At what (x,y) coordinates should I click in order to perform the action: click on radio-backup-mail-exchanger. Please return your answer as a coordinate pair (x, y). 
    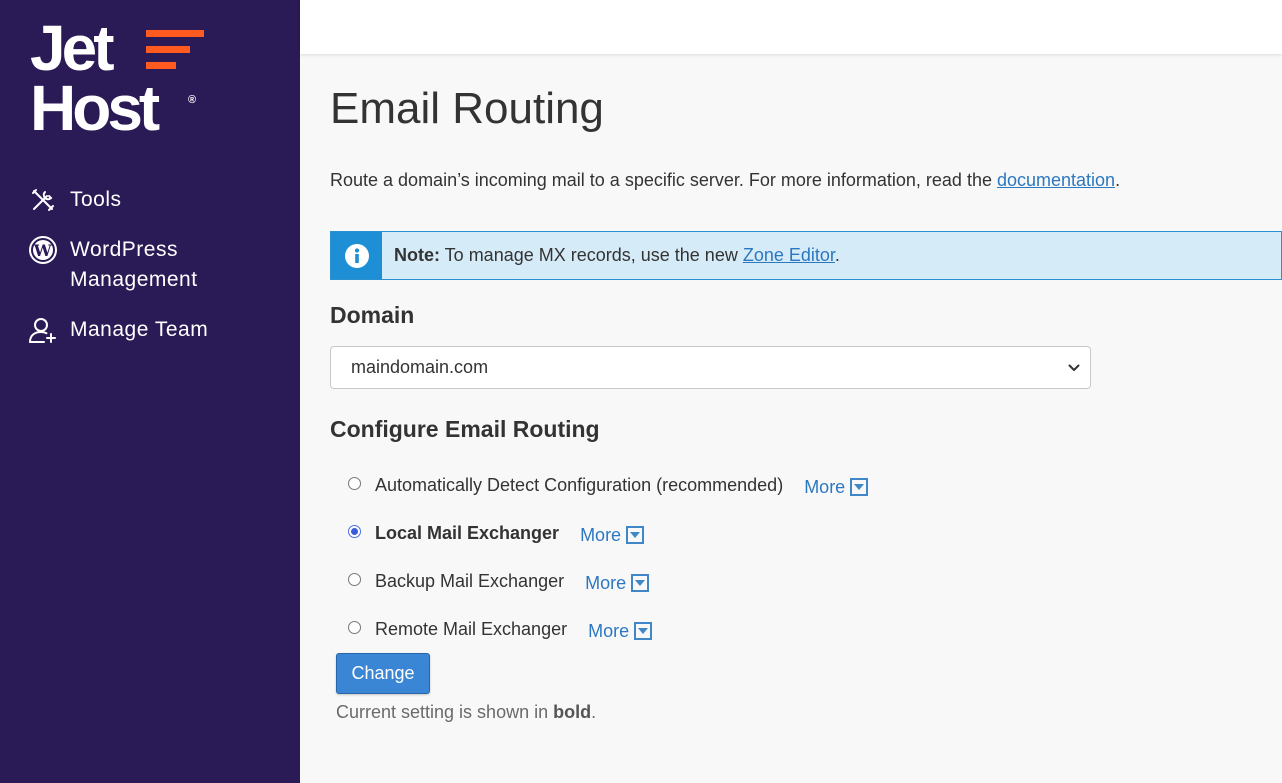
    Looking at the image, I should click on (354, 579).